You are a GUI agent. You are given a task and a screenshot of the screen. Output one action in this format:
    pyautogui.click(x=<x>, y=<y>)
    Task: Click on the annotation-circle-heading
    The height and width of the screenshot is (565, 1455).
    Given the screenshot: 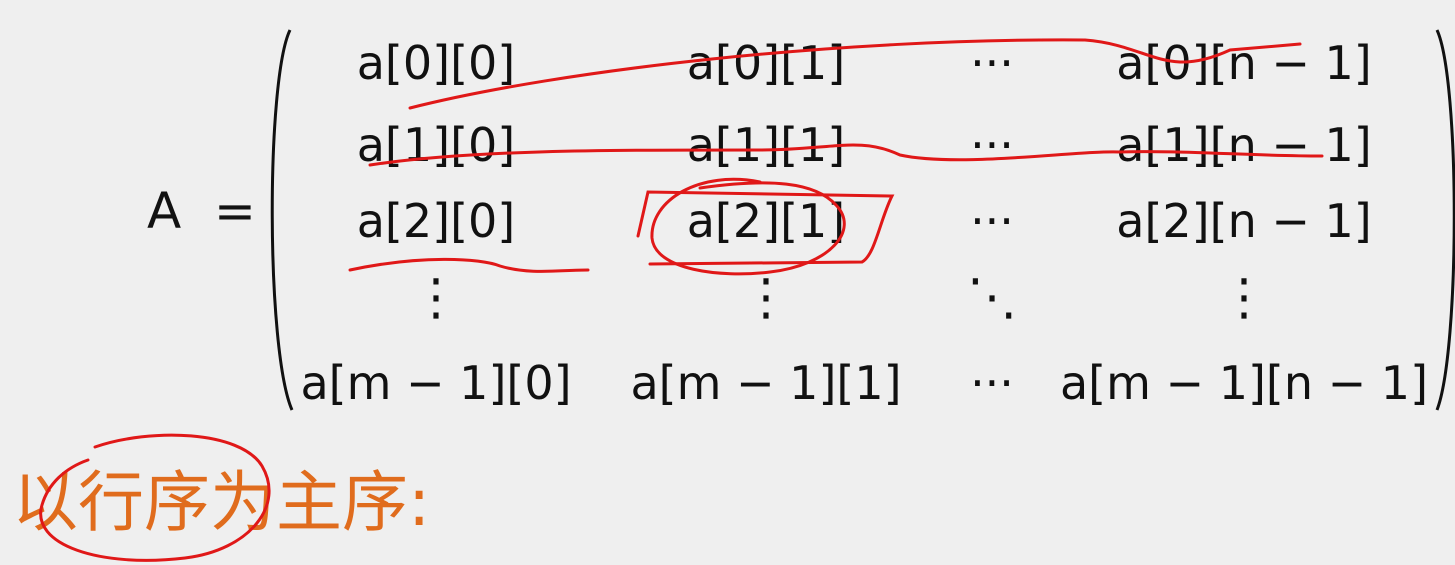 What is the action you would take?
    pyautogui.click(x=155, y=497)
    